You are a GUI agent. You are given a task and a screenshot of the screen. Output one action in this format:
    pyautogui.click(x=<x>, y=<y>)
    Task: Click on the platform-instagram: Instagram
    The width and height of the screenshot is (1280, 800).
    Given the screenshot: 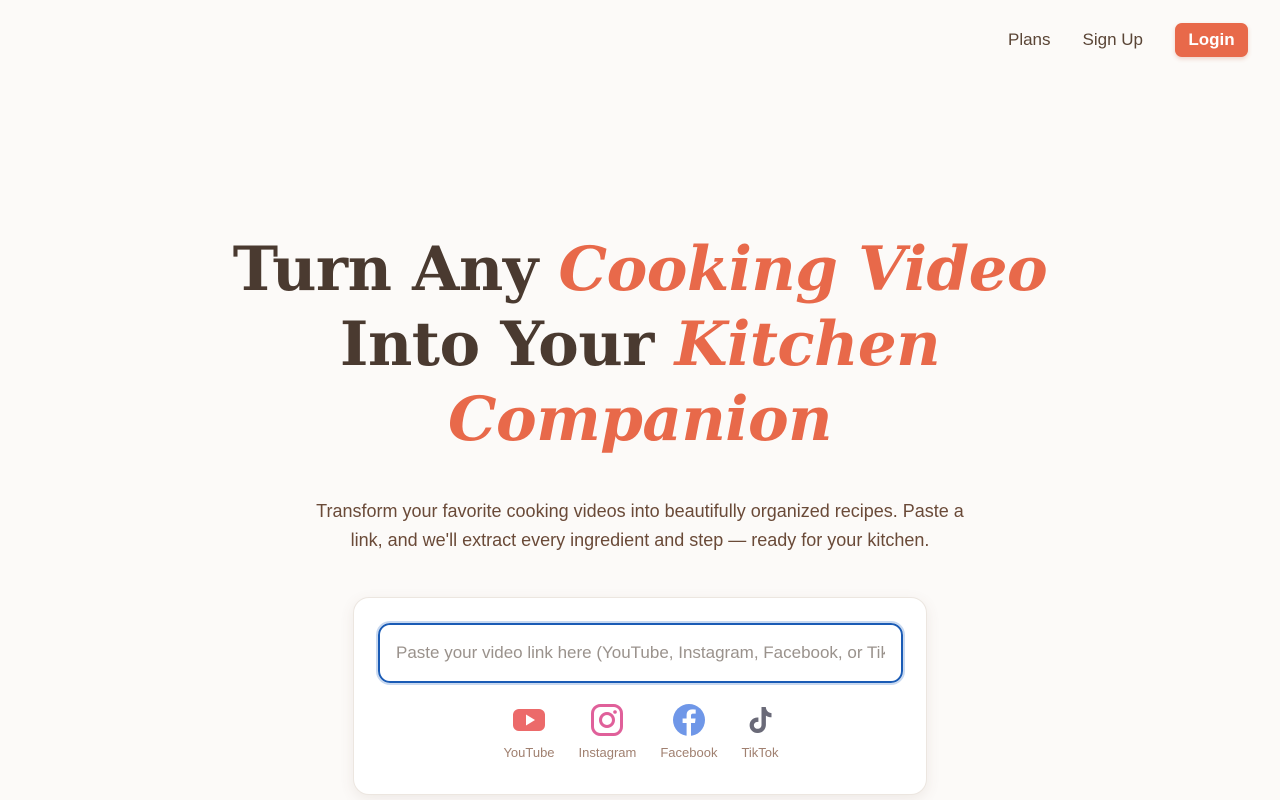 What is the action you would take?
    pyautogui.click(x=607, y=731)
    